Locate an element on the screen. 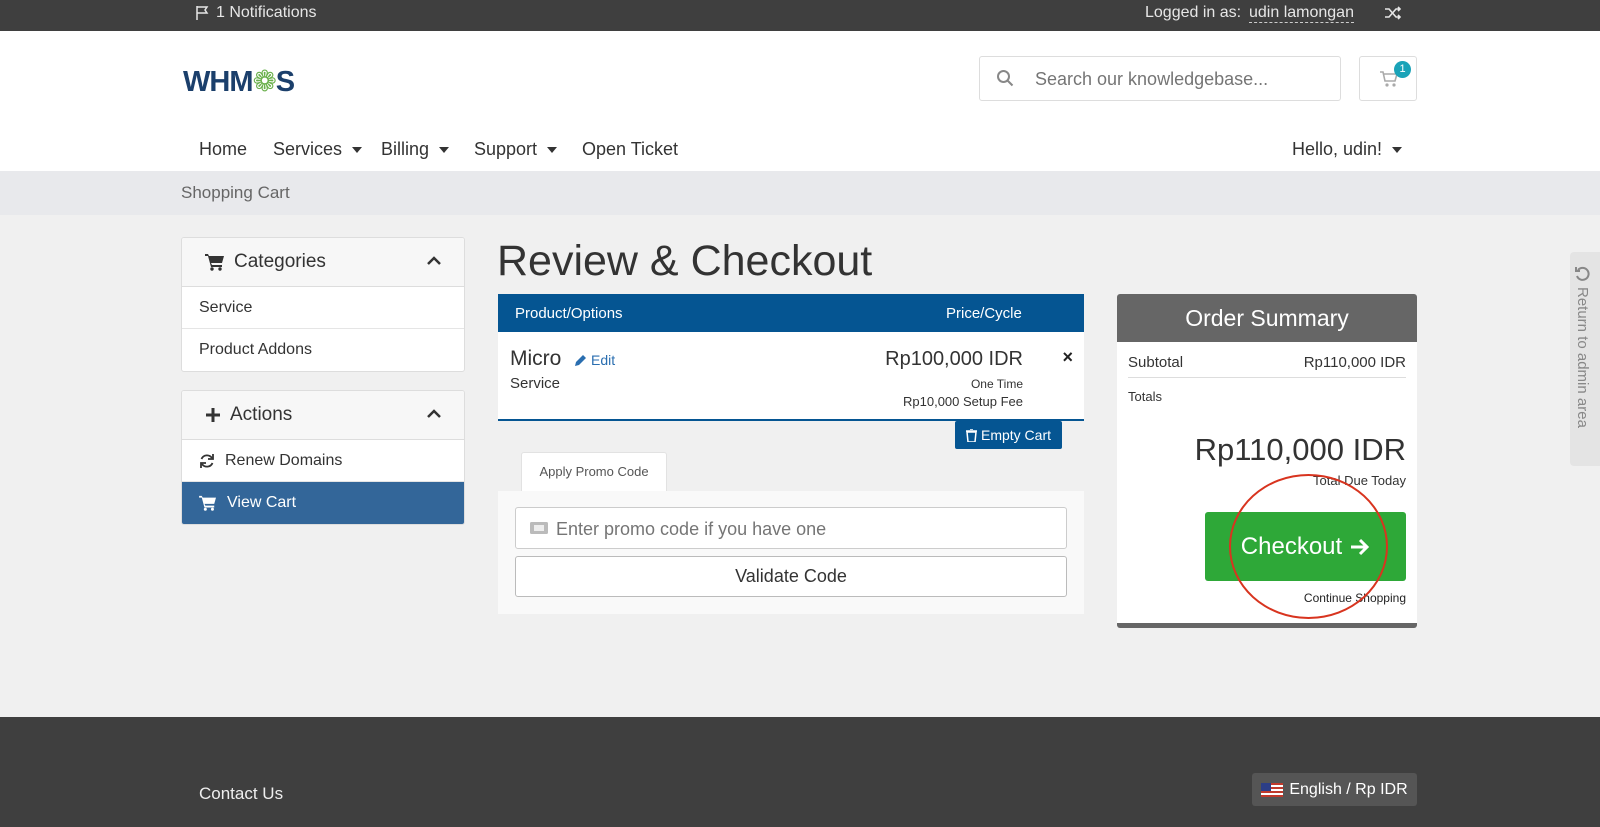  action-label: Renew Domains is located at coordinates (284, 460).